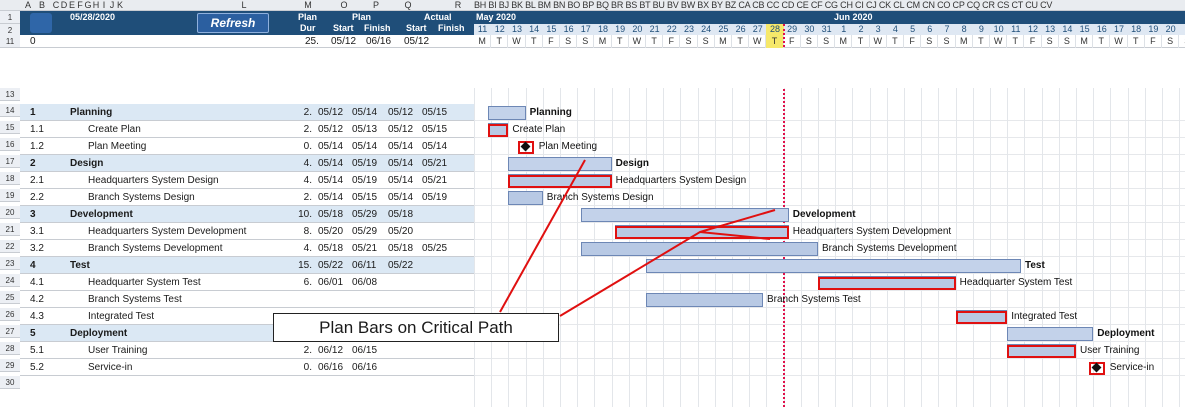 Image resolution: width=1185 pixels, height=407 pixels. I want to click on critical-path-callout: Plan Bars on Critical Path, so click(416, 327).